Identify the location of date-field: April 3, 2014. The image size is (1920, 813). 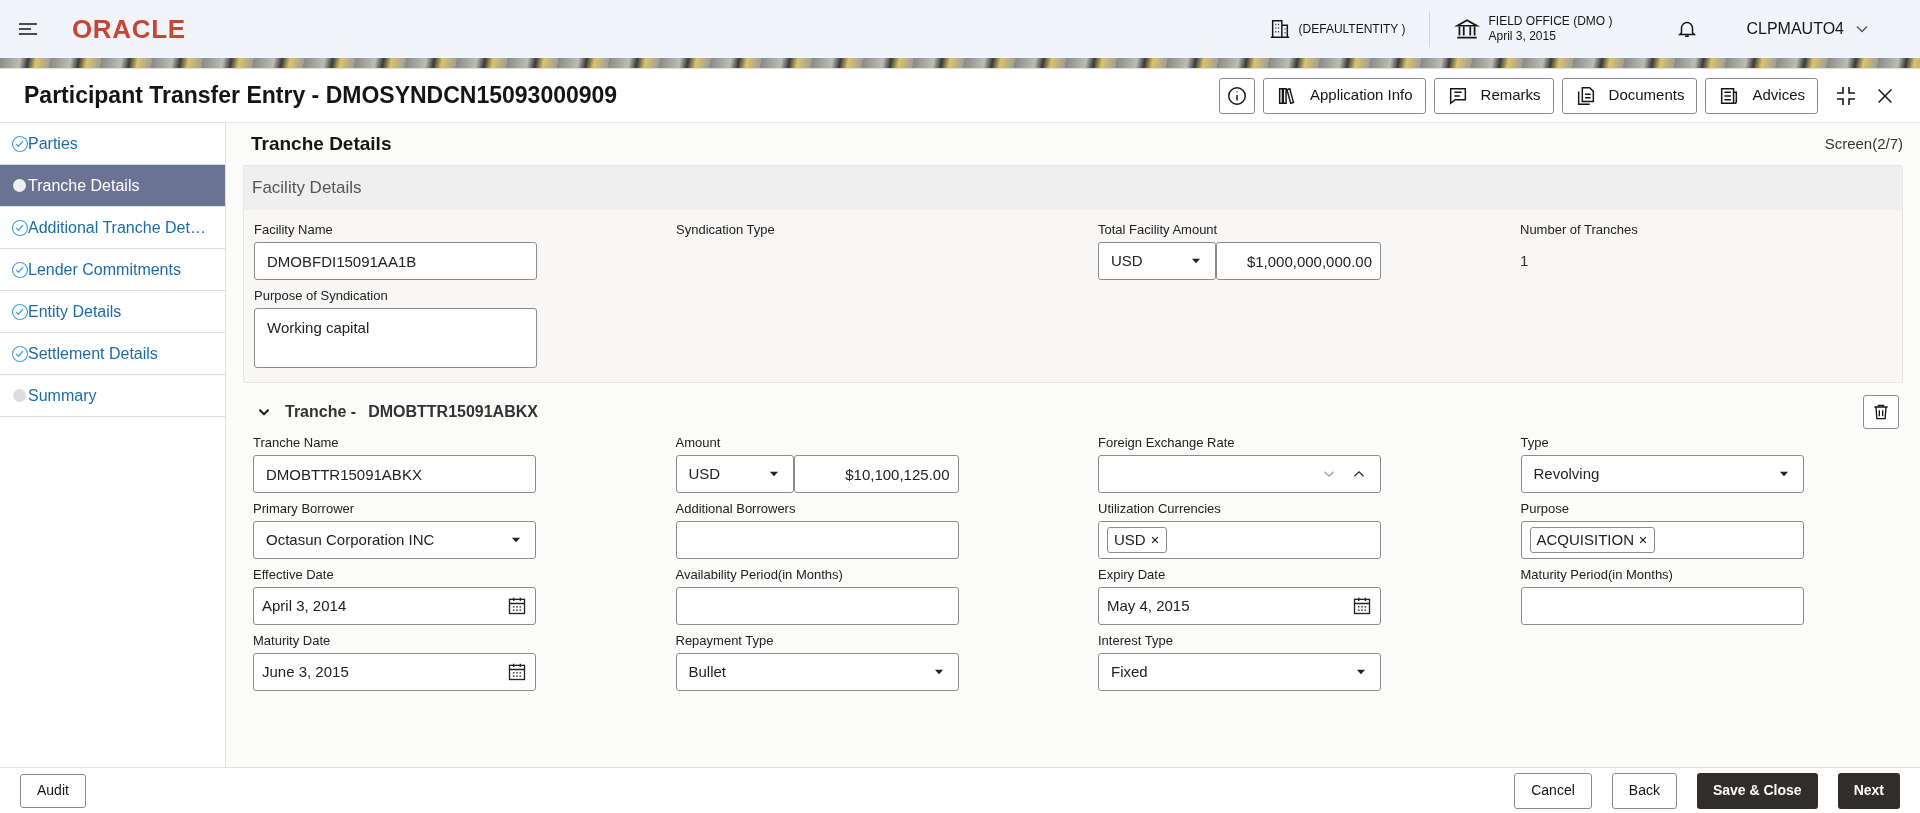
(394, 606).